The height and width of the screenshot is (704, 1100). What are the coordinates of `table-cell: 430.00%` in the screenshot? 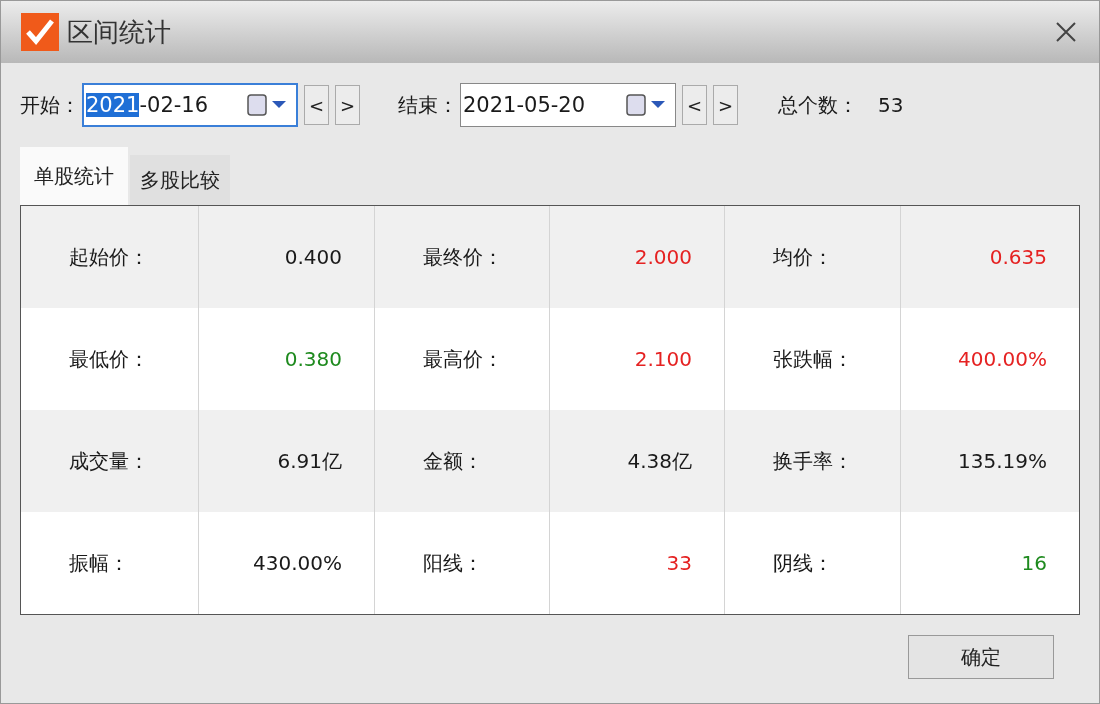 It's located at (287, 563).